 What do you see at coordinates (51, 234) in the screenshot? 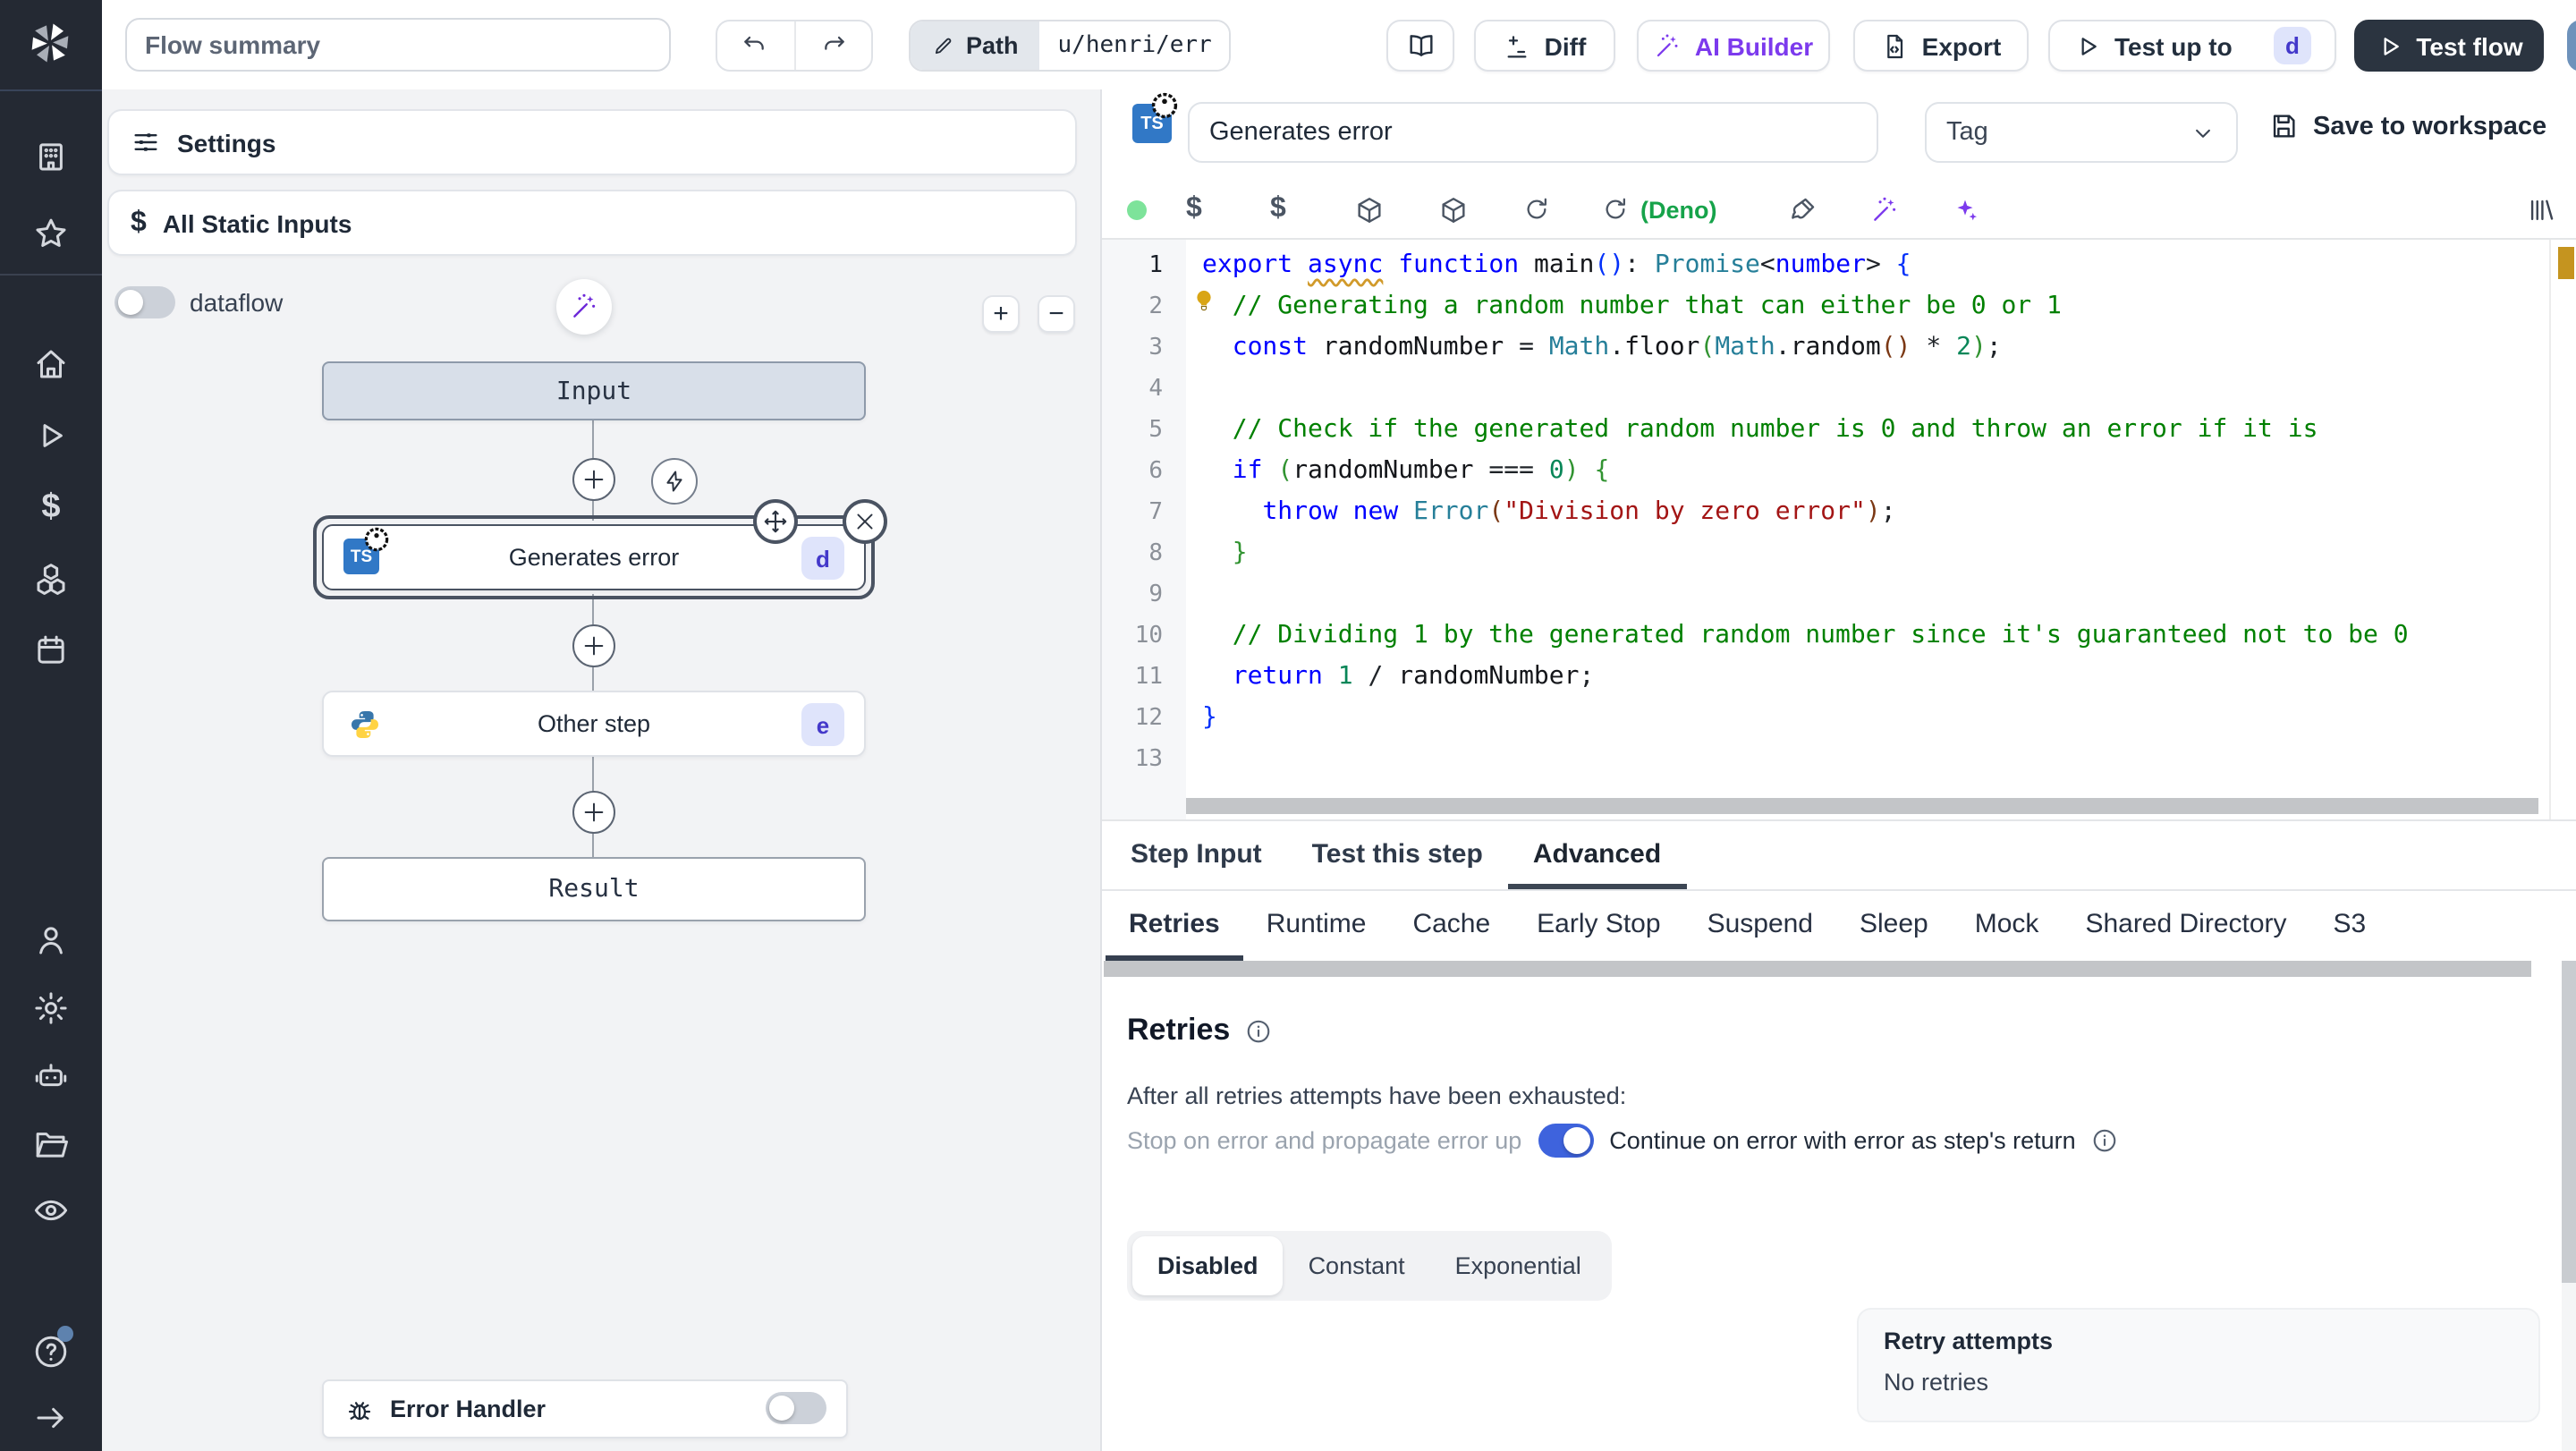
I see `favorites-star-icon` at bounding box center [51, 234].